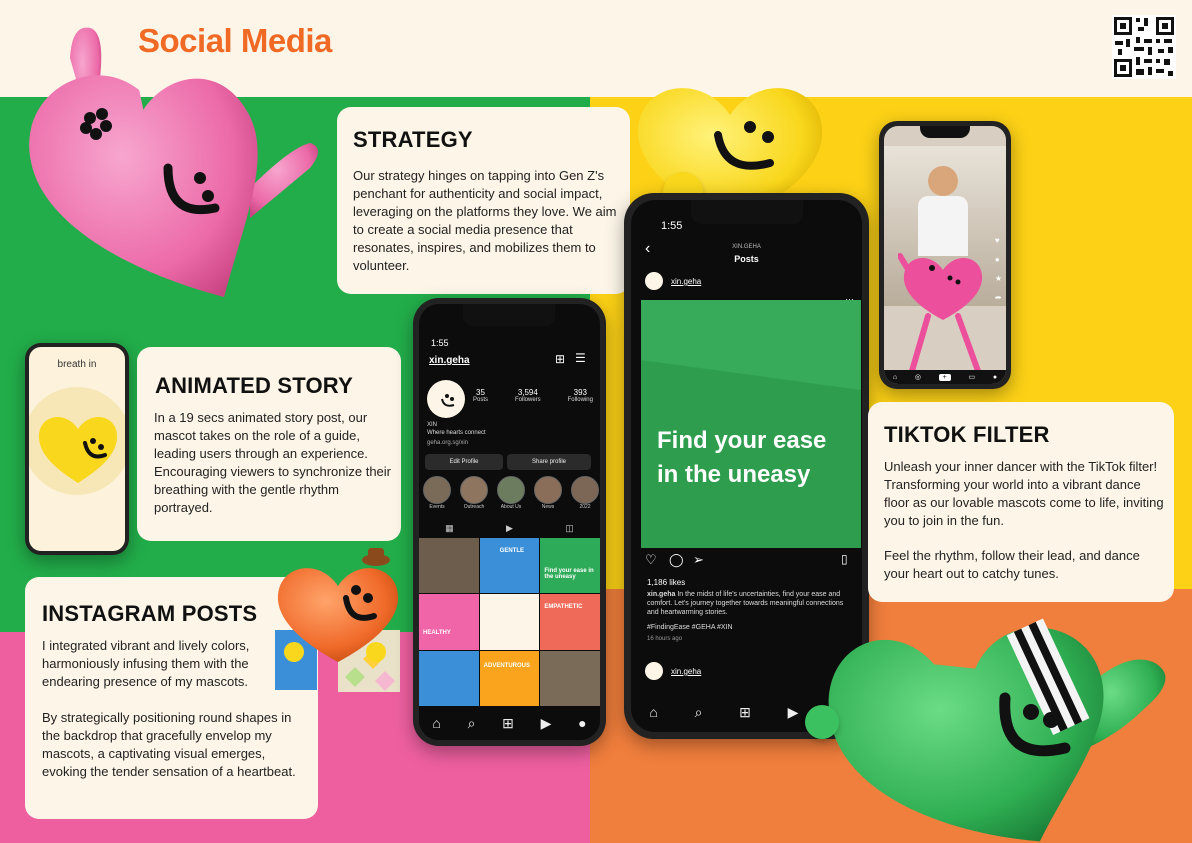 The width and height of the screenshot is (1192, 843). I want to click on animated-story-heading: ANIMATED STORY, so click(254, 385).